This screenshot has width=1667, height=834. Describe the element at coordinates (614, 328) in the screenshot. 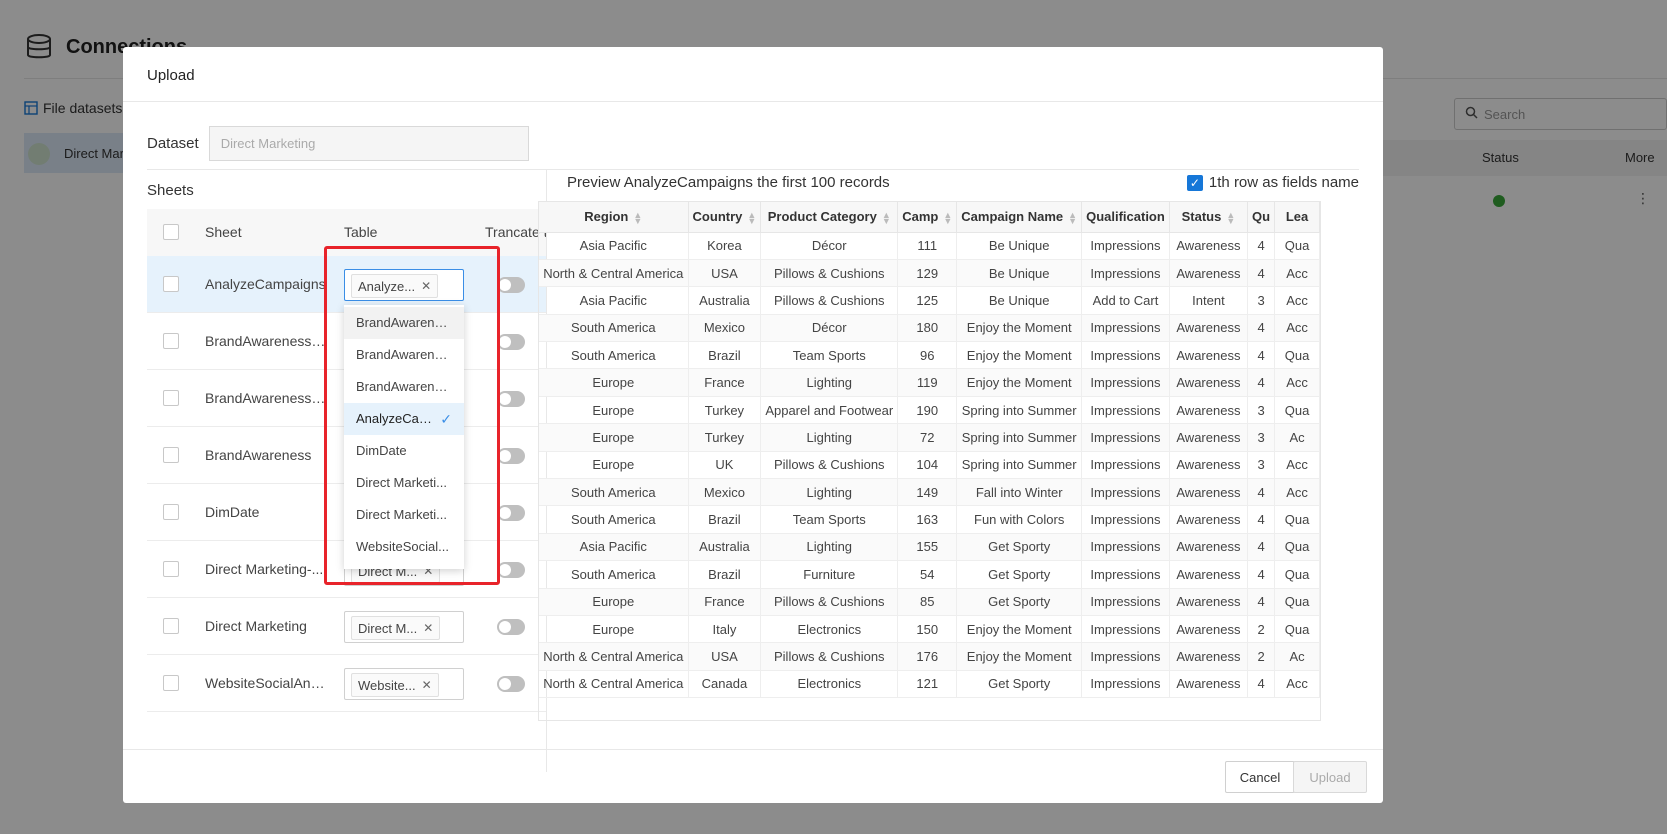

I see `table-cell: South America` at that location.